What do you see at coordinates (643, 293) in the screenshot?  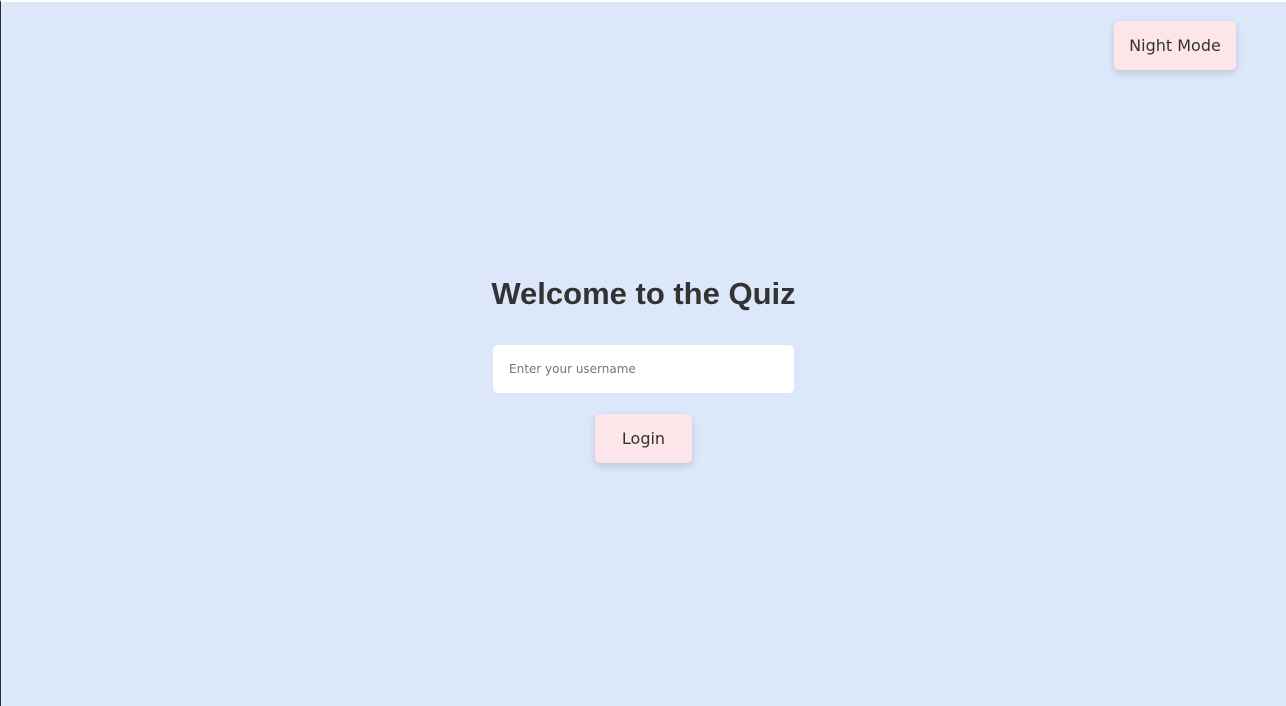 I see `page-title: Welcome to the Quiz` at bounding box center [643, 293].